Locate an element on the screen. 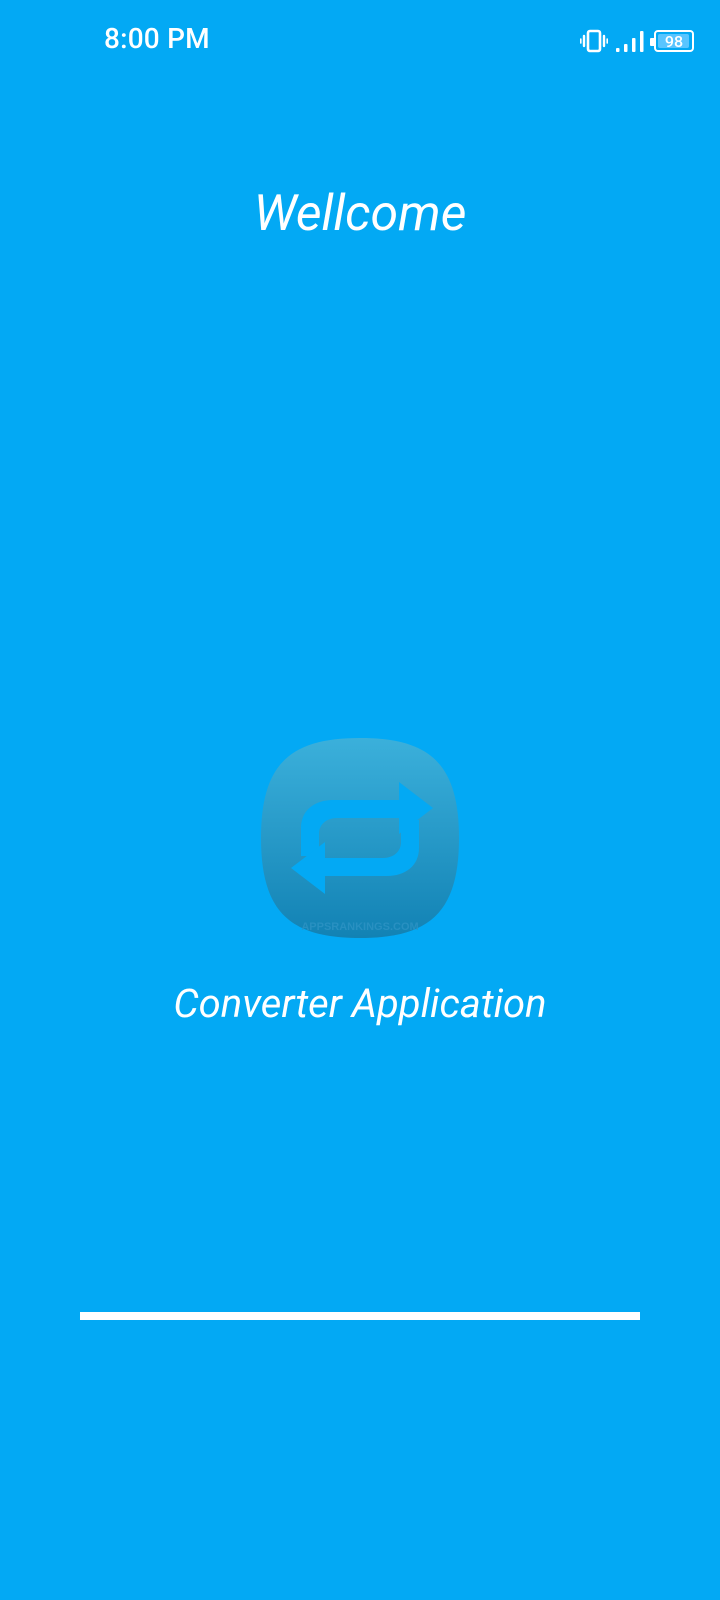  app-name: Converter Application is located at coordinates (360, 1003).